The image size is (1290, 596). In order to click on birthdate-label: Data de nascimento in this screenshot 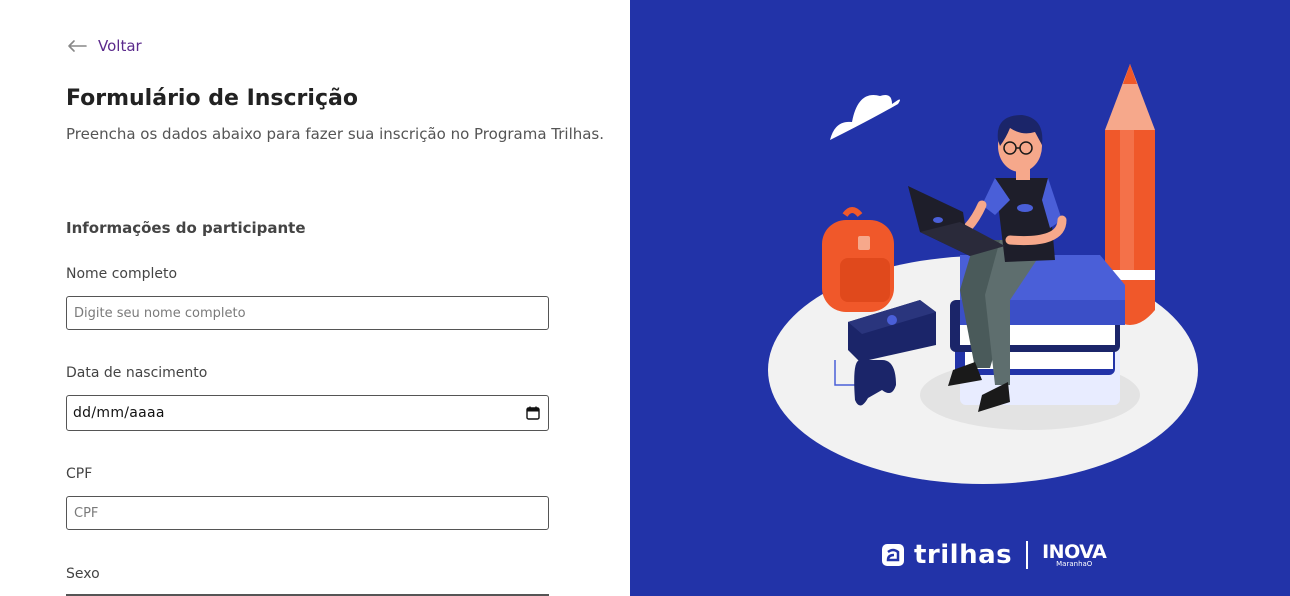, I will do `click(137, 373)`.